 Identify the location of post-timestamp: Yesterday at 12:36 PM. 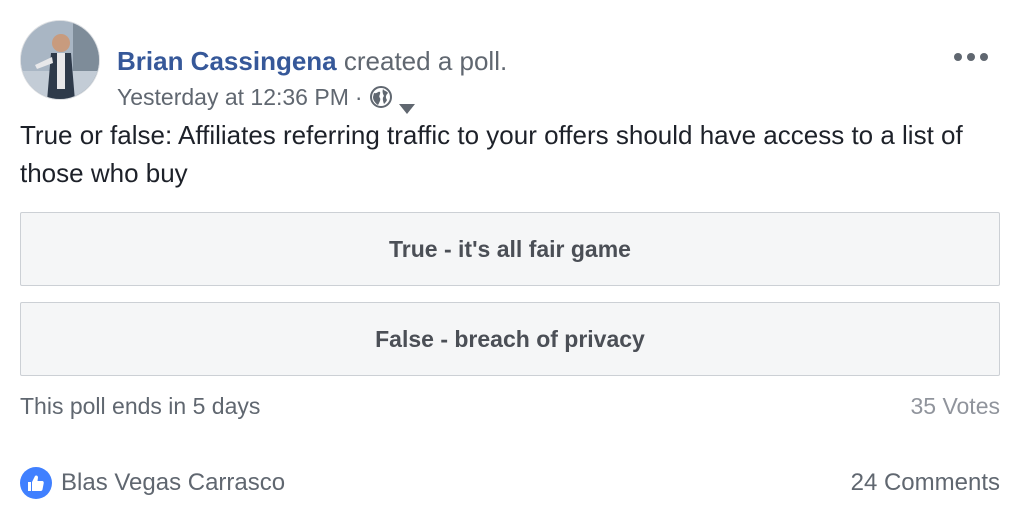
(233, 97).